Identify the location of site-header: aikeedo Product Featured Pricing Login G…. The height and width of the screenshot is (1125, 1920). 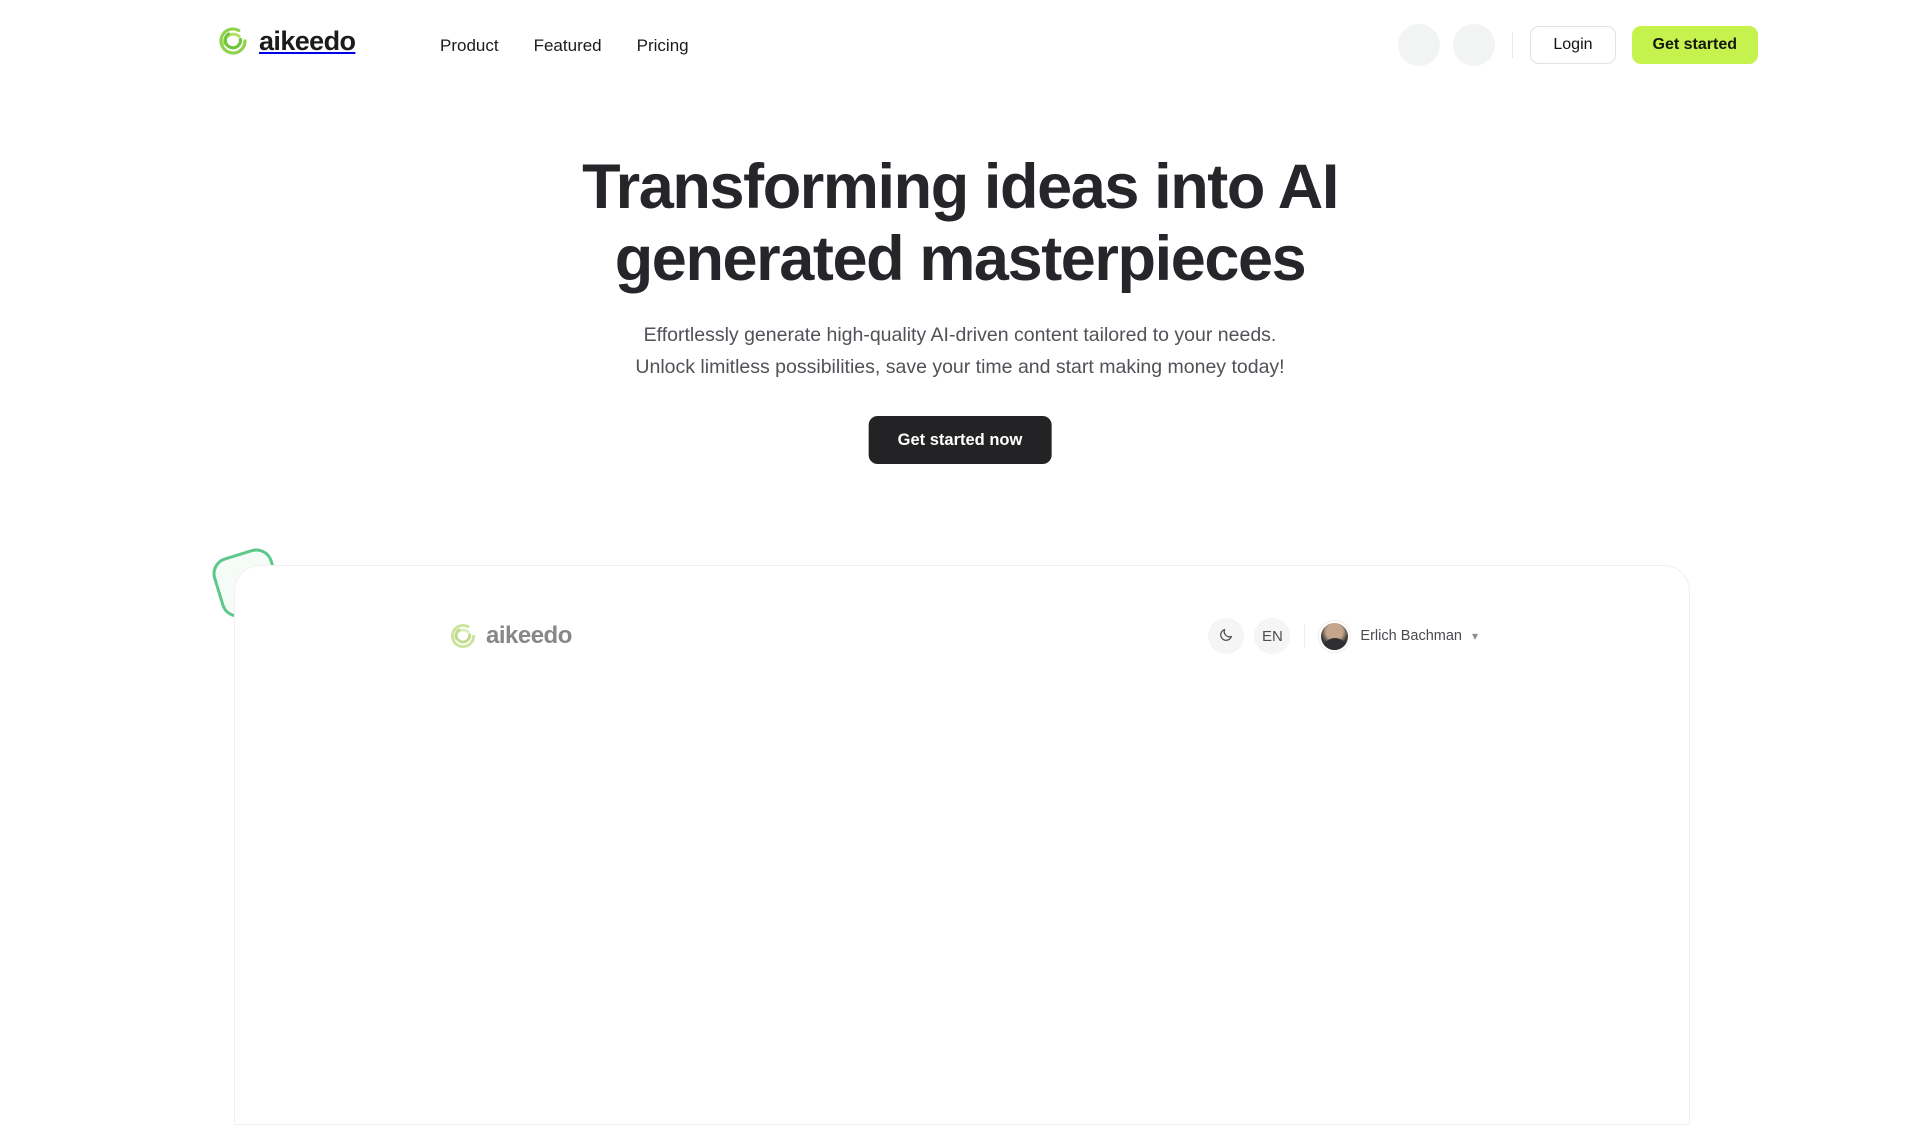
(960, 48).